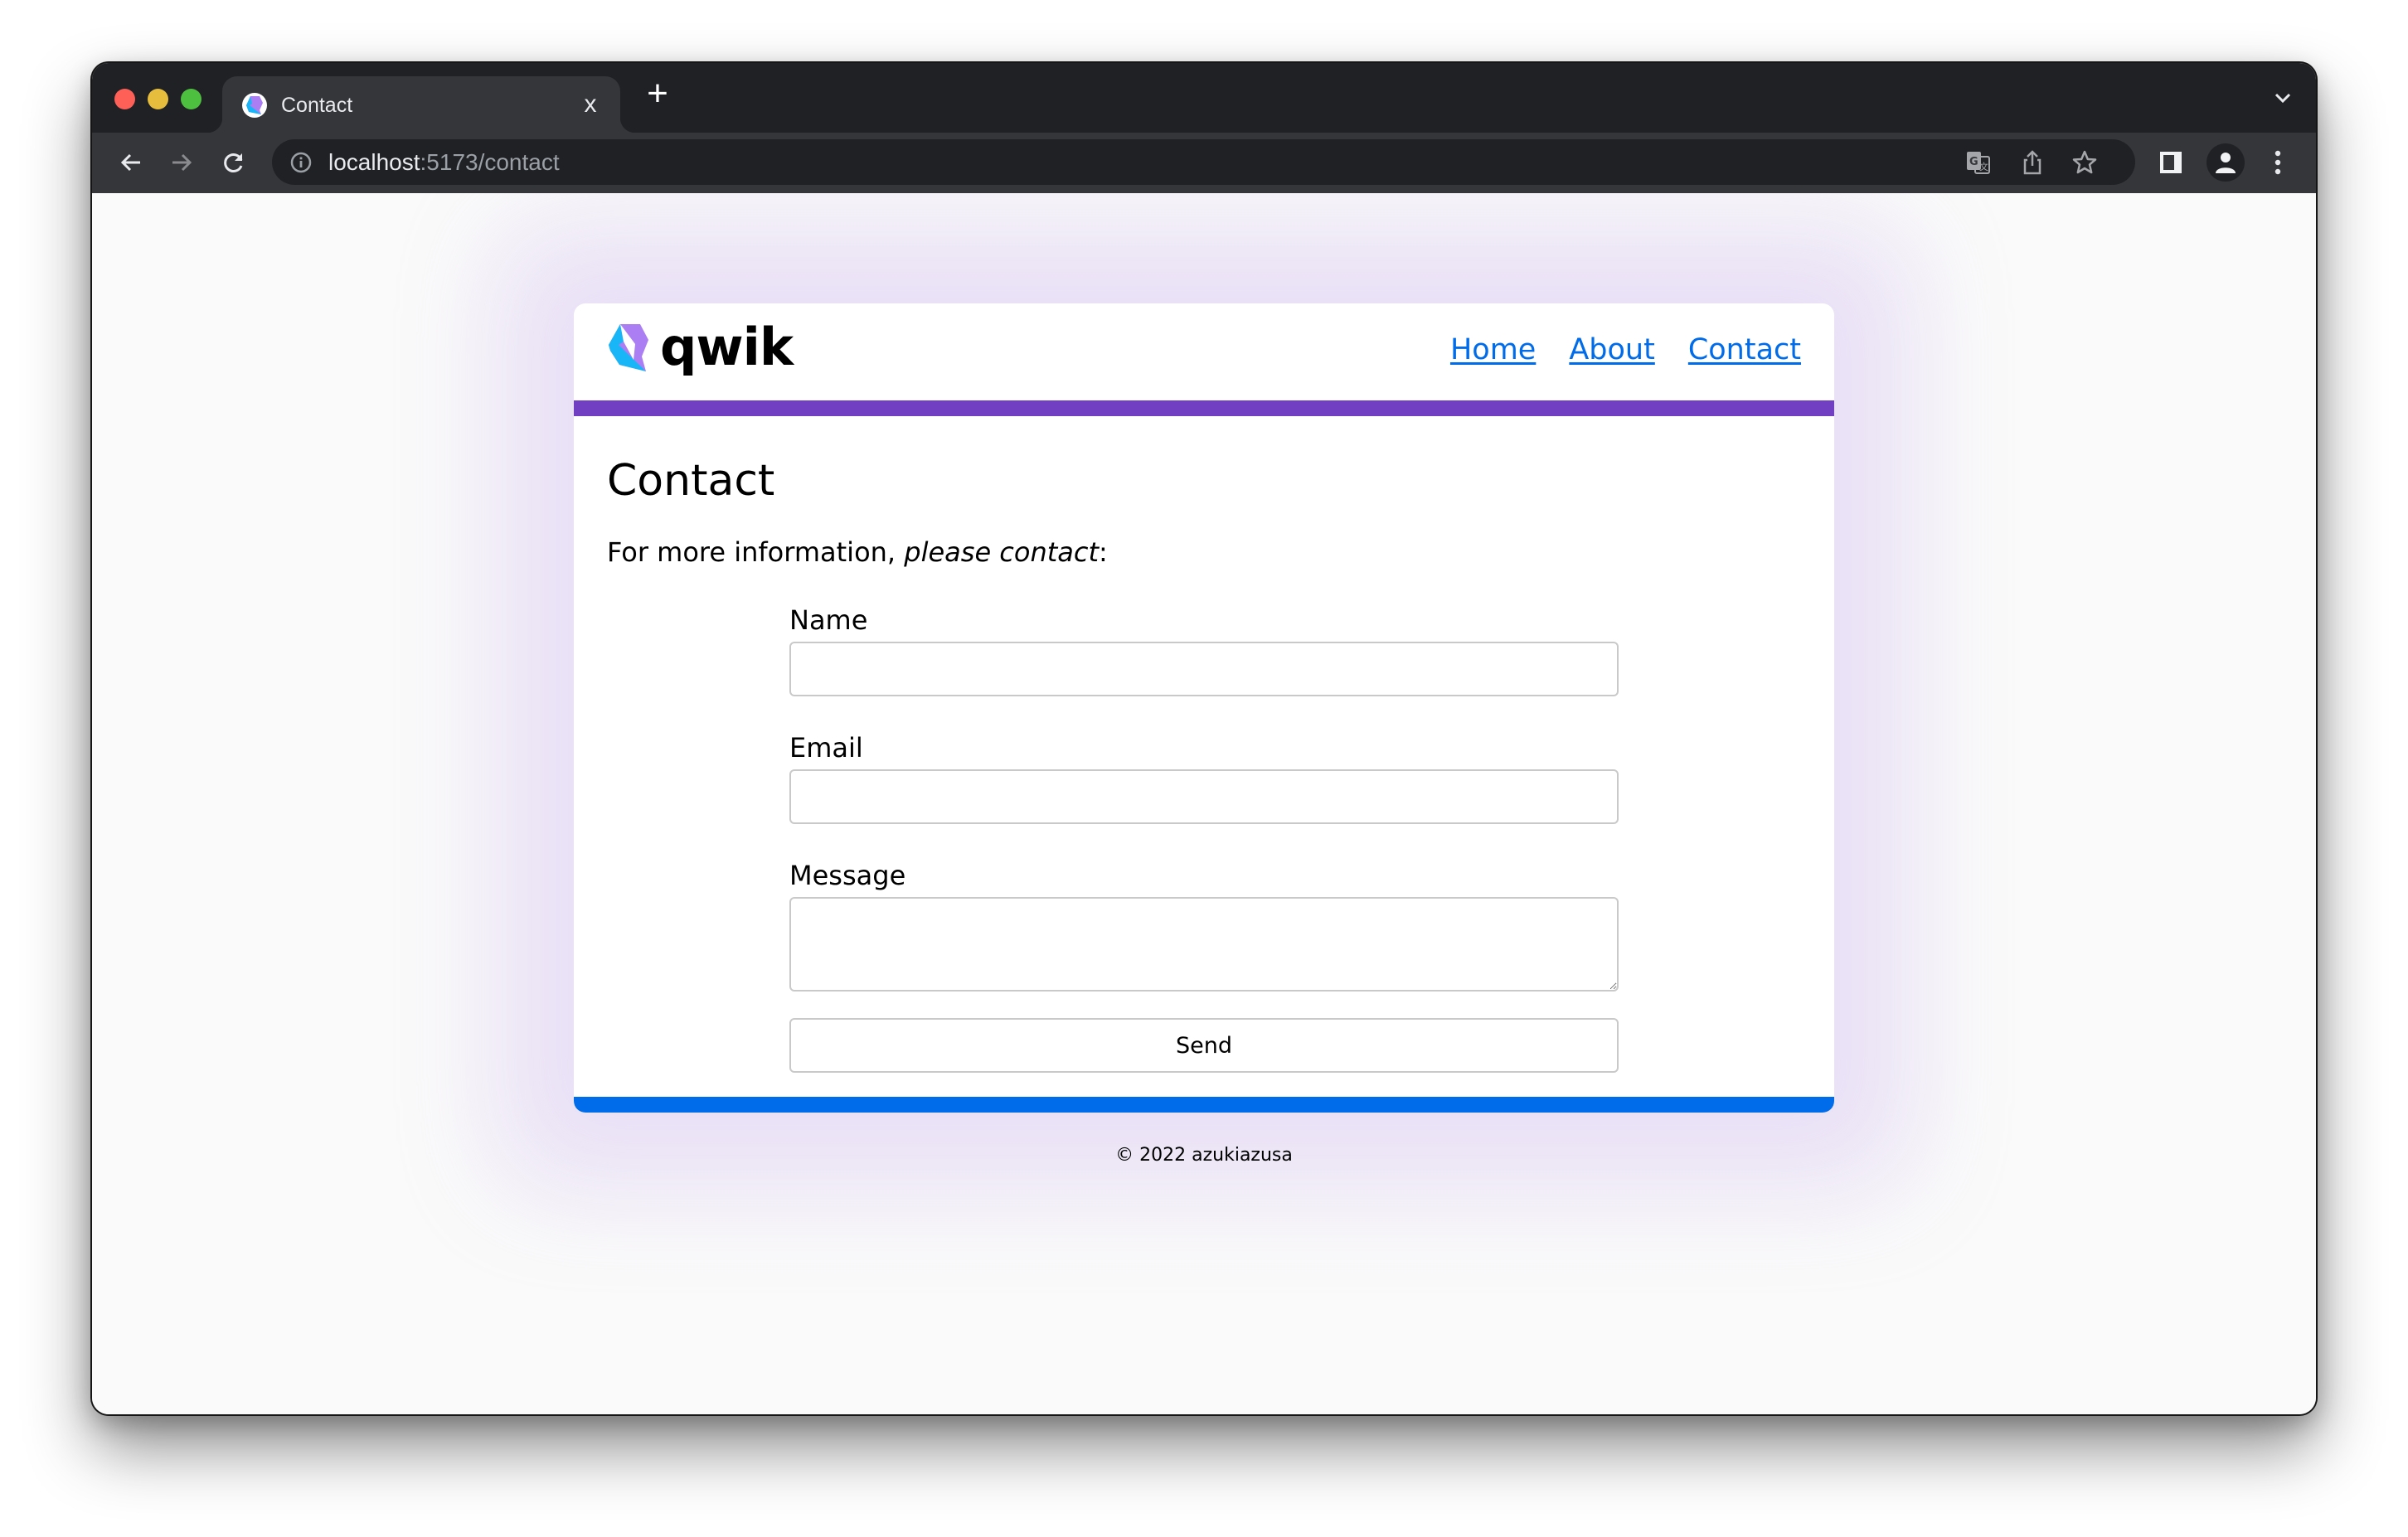  What do you see at coordinates (2278, 163) in the screenshot?
I see `kebab-menu-icon` at bounding box center [2278, 163].